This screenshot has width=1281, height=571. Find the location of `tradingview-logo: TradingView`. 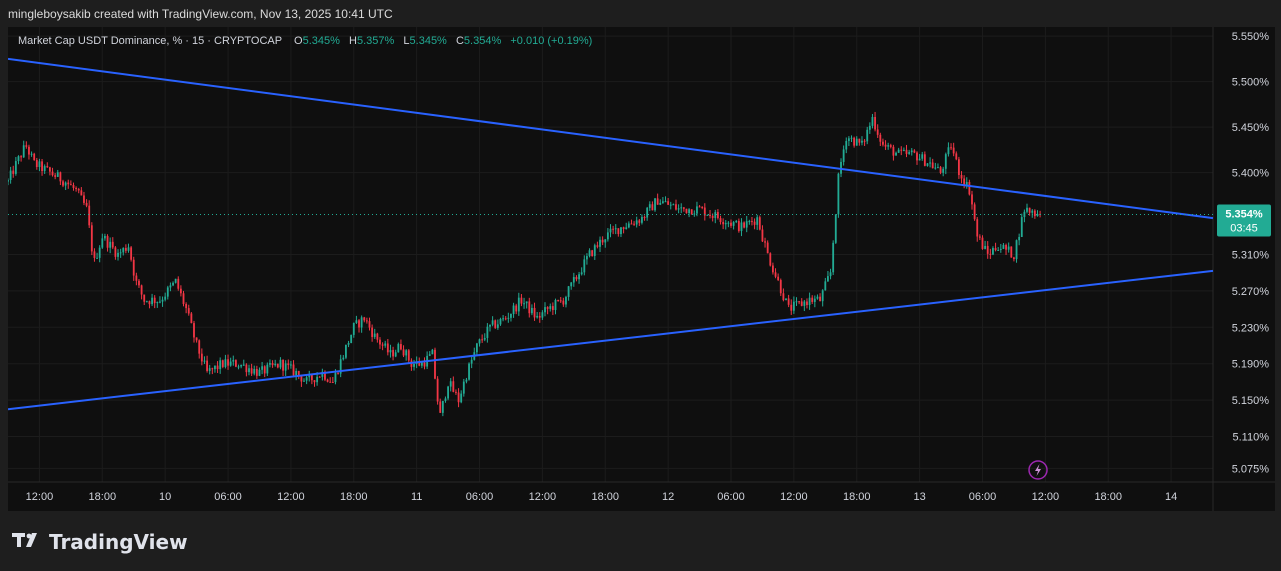

tradingview-logo: TradingView is located at coordinates (100, 542).